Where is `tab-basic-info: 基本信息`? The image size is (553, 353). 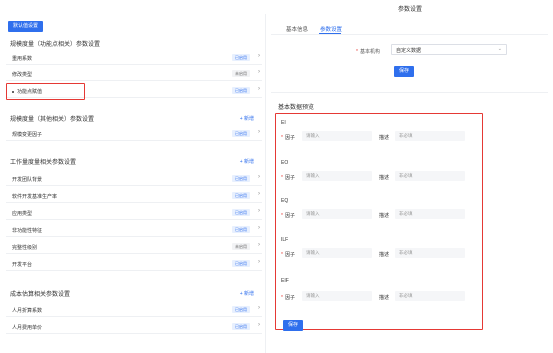
tab-basic-info: 基本信息 is located at coordinates (297, 29).